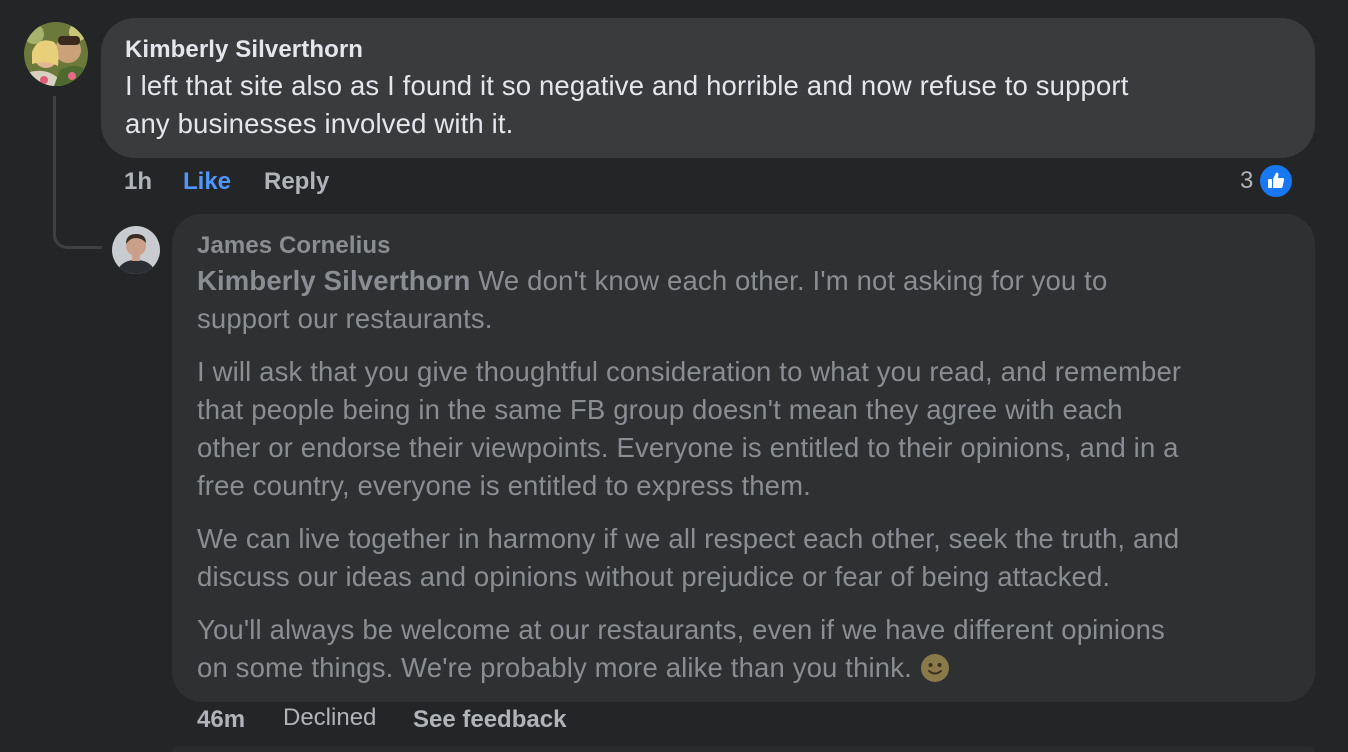 The height and width of the screenshot is (752, 1348). What do you see at coordinates (296, 182) in the screenshot?
I see `reply-button: Reply` at bounding box center [296, 182].